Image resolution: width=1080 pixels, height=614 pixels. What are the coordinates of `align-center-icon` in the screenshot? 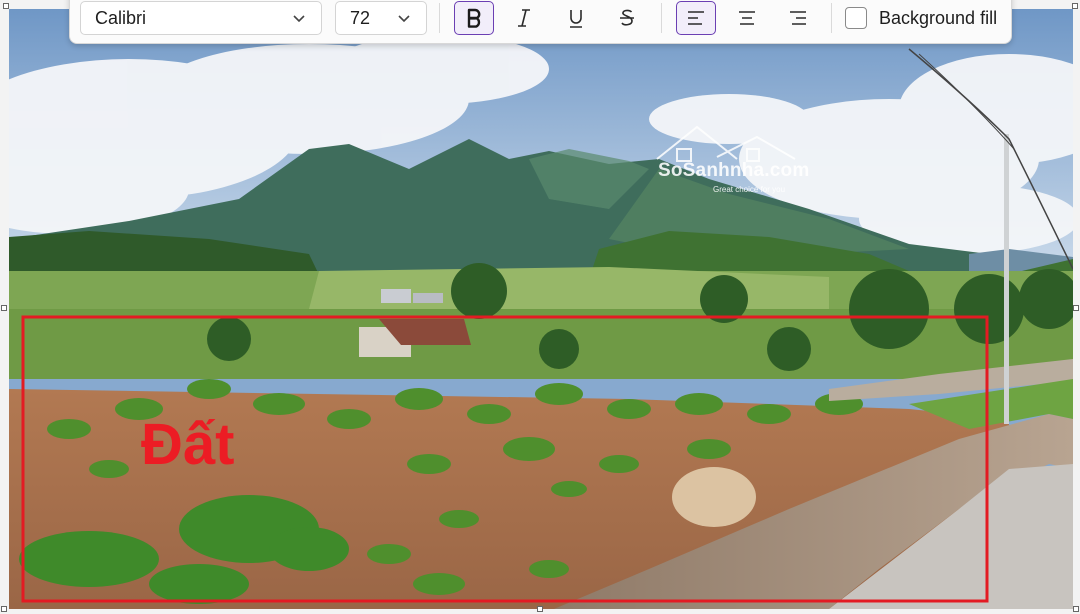 It's located at (747, 18).